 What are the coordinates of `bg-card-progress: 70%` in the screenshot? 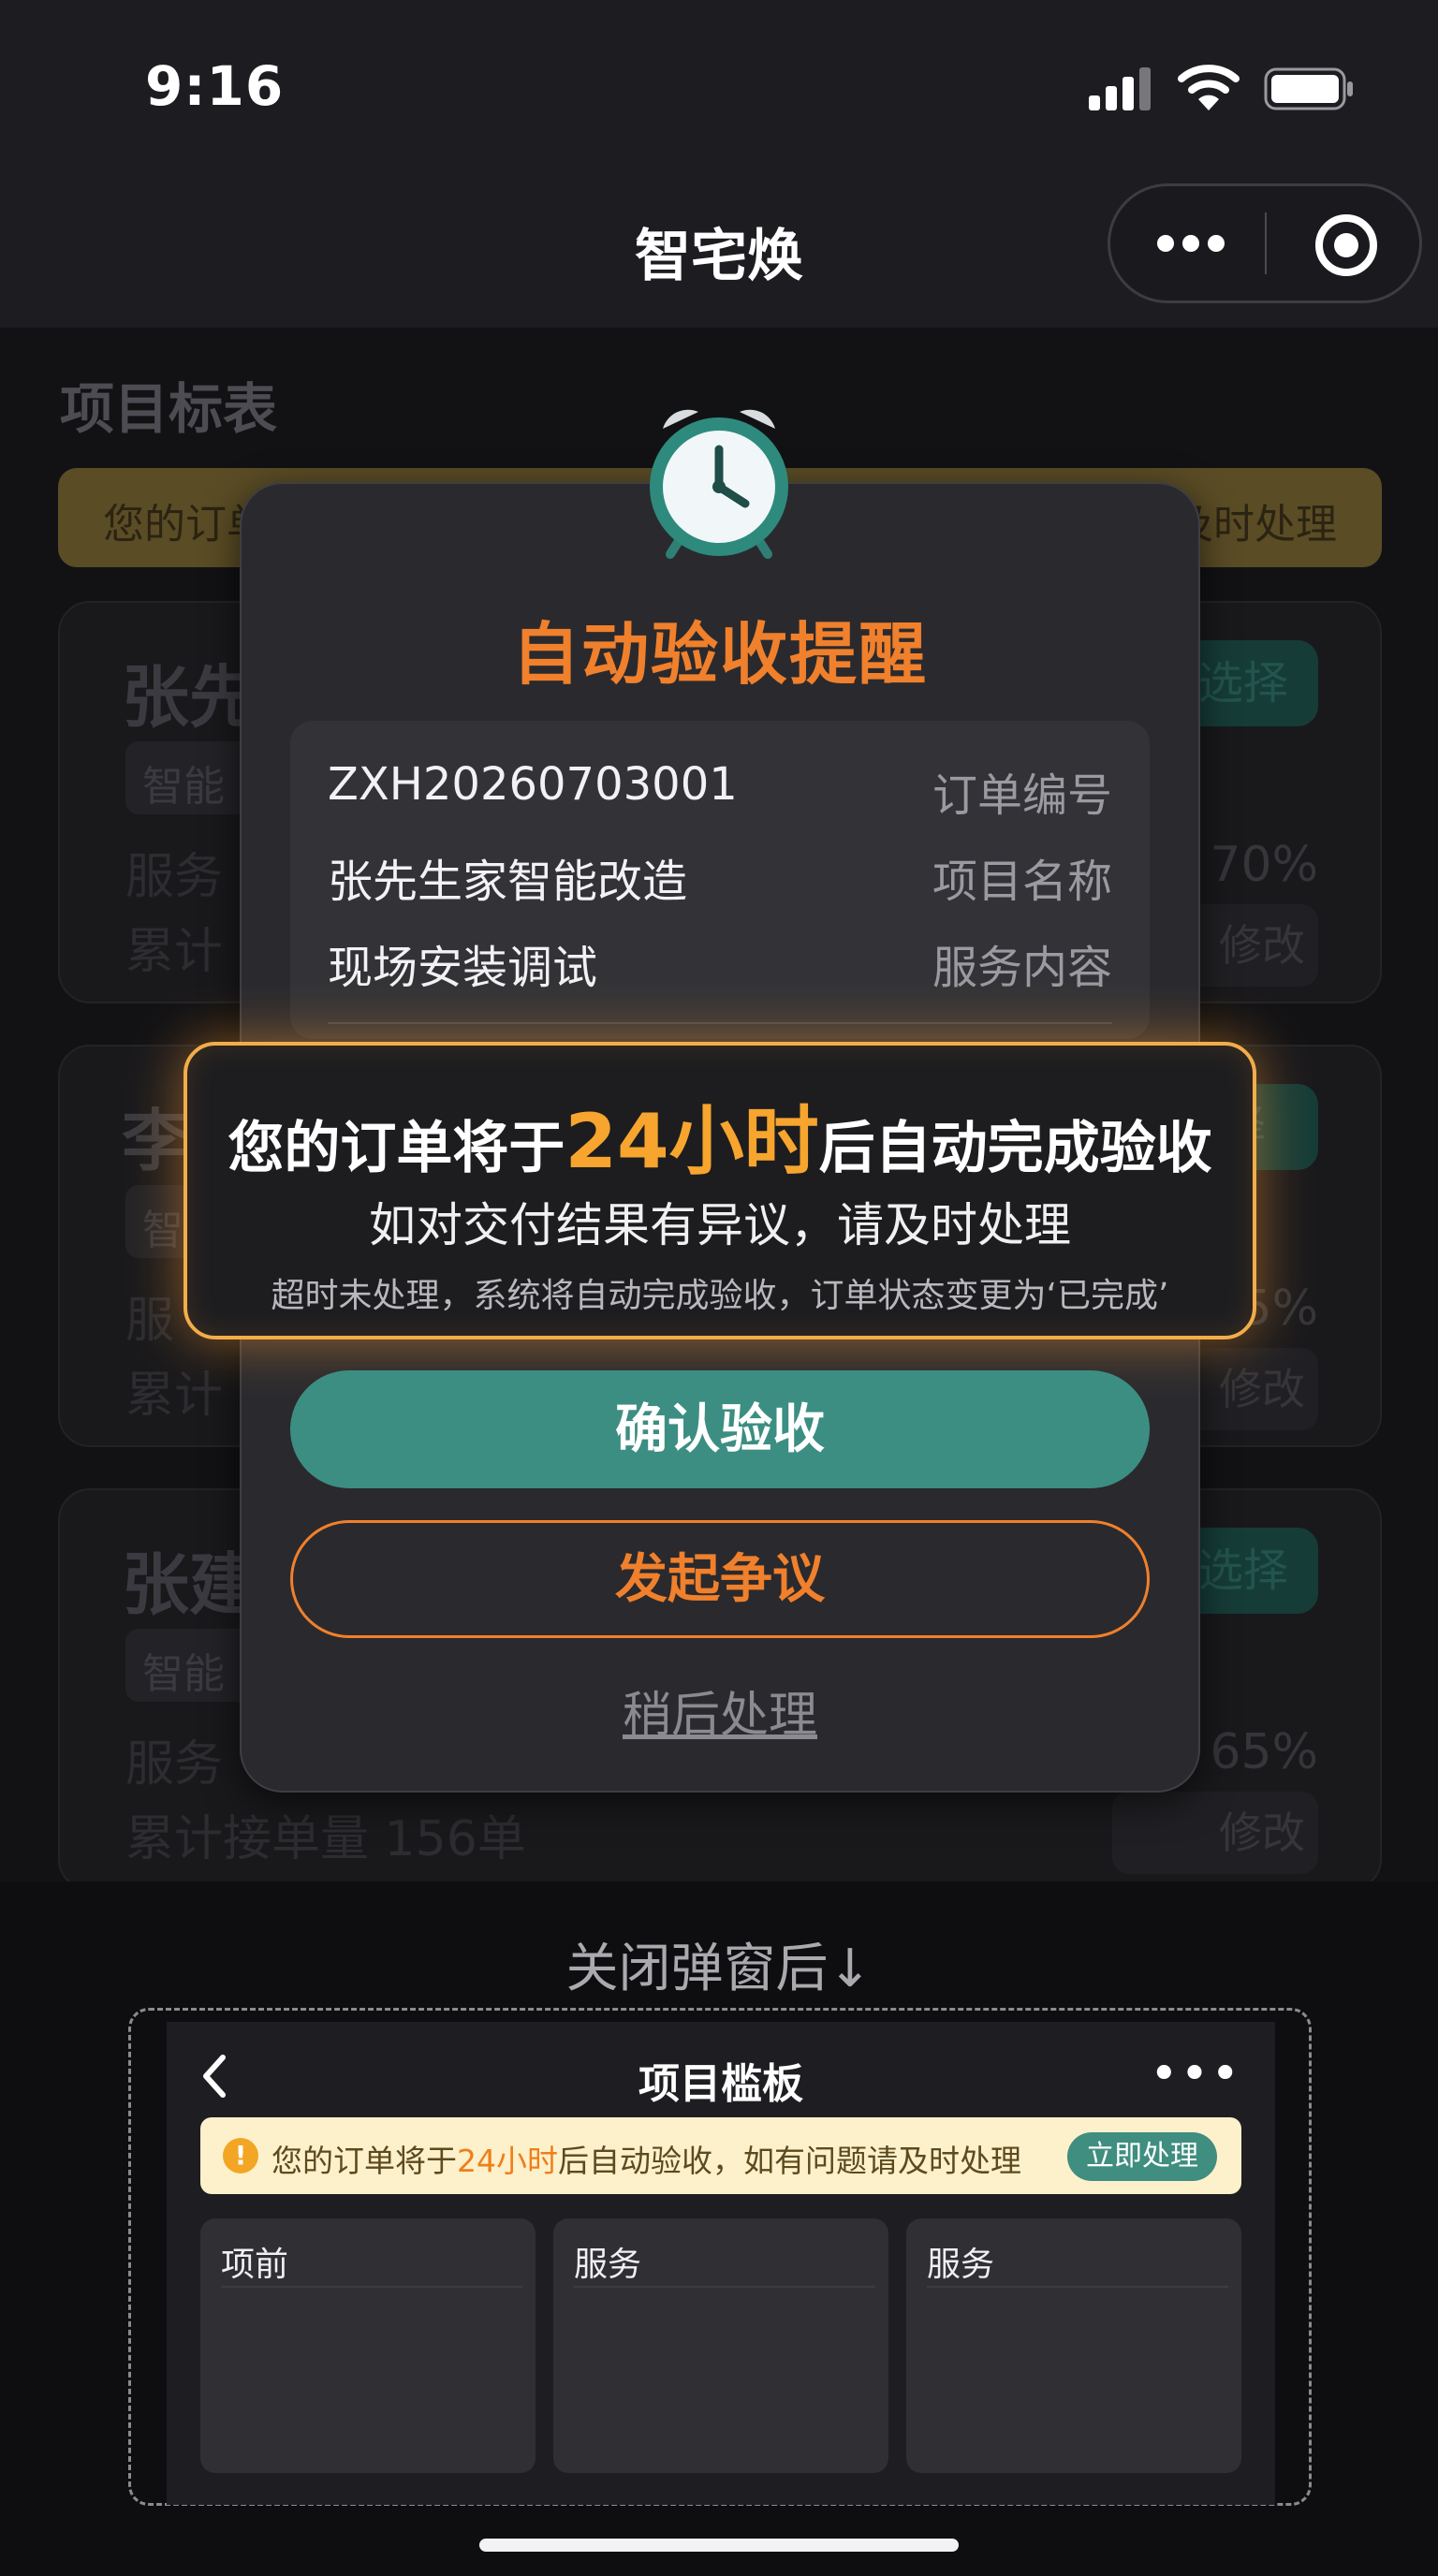 It's located at (1264, 865).